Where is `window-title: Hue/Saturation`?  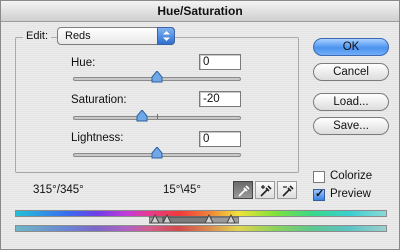
window-title: Hue/Saturation is located at coordinates (200, 11).